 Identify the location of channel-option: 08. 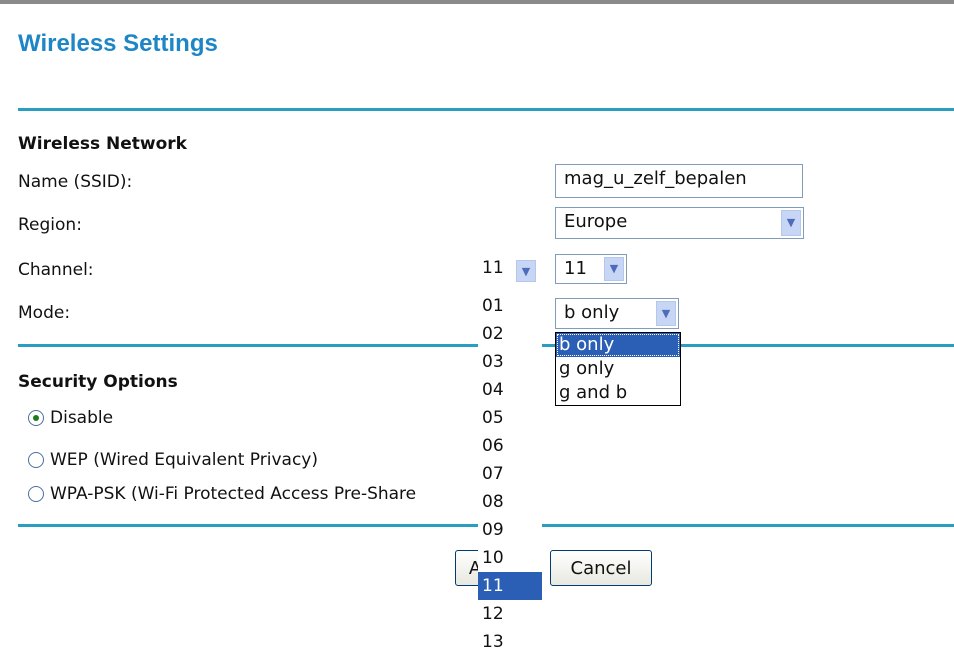
(510, 502).